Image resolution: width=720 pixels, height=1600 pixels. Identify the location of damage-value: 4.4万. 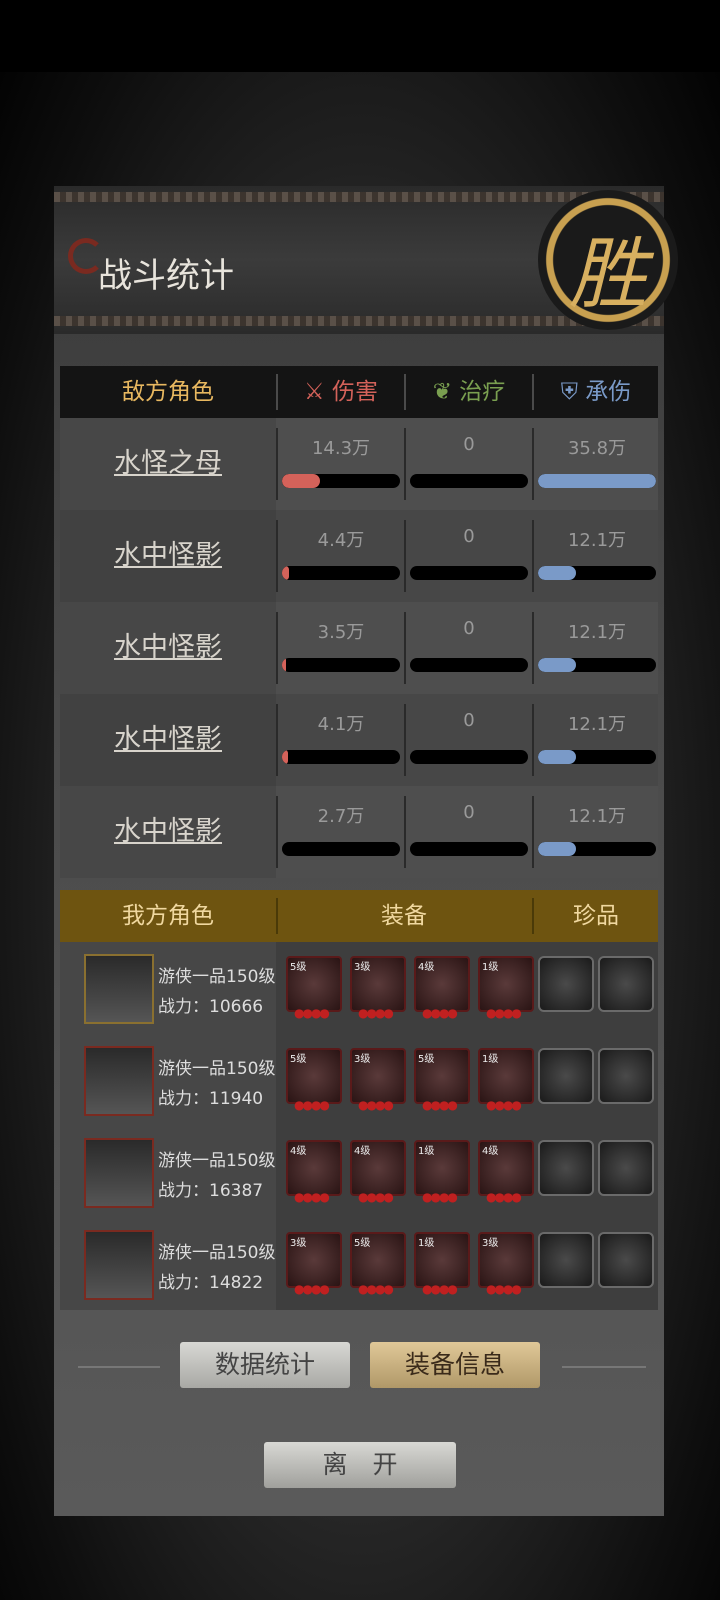
(341, 540).